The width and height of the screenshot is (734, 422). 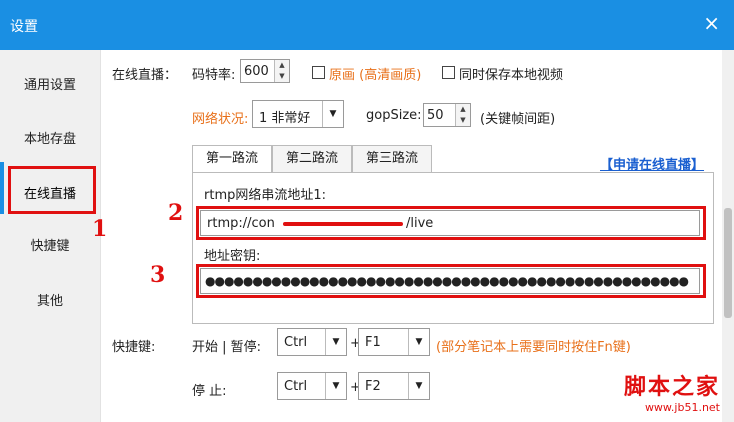 What do you see at coordinates (2, 188) in the screenshot?
I see `active-indicator` at bounding box center [2, 188].